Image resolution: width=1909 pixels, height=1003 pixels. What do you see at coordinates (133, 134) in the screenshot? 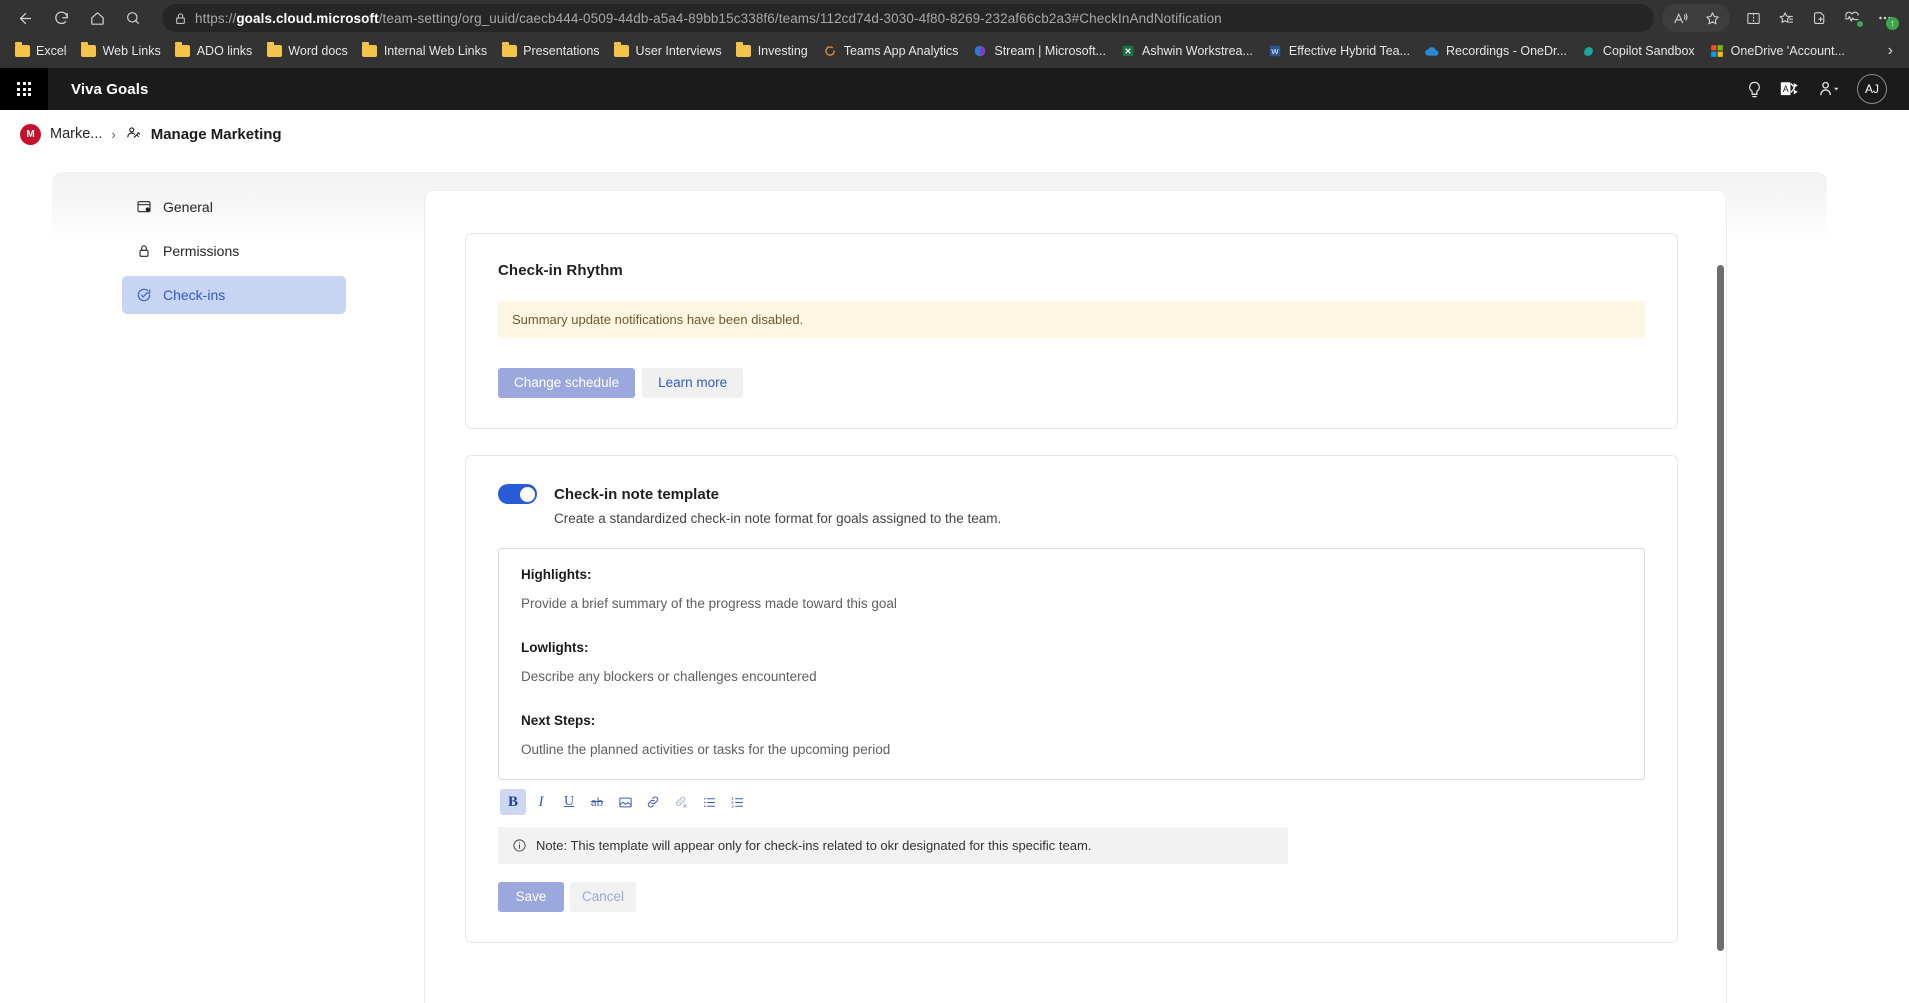
I see `manage-team-icon` at bounding box center [133, 134].